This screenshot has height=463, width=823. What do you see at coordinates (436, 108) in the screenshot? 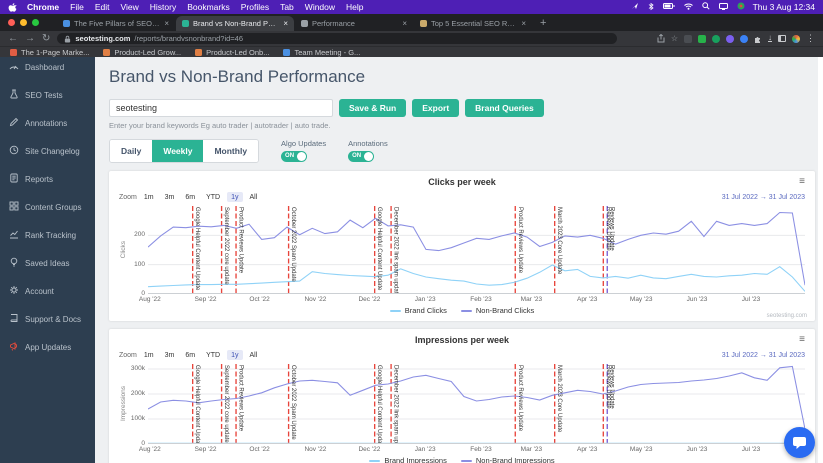
I see `export-button: Export` at bounding box center [436, 108].